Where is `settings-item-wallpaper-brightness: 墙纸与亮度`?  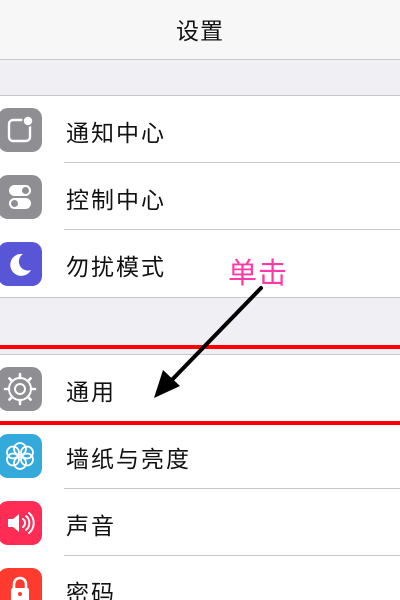 settings-item-wallpaper-brightness: 墙纸与亮度 is located at coordinates (200, 455).